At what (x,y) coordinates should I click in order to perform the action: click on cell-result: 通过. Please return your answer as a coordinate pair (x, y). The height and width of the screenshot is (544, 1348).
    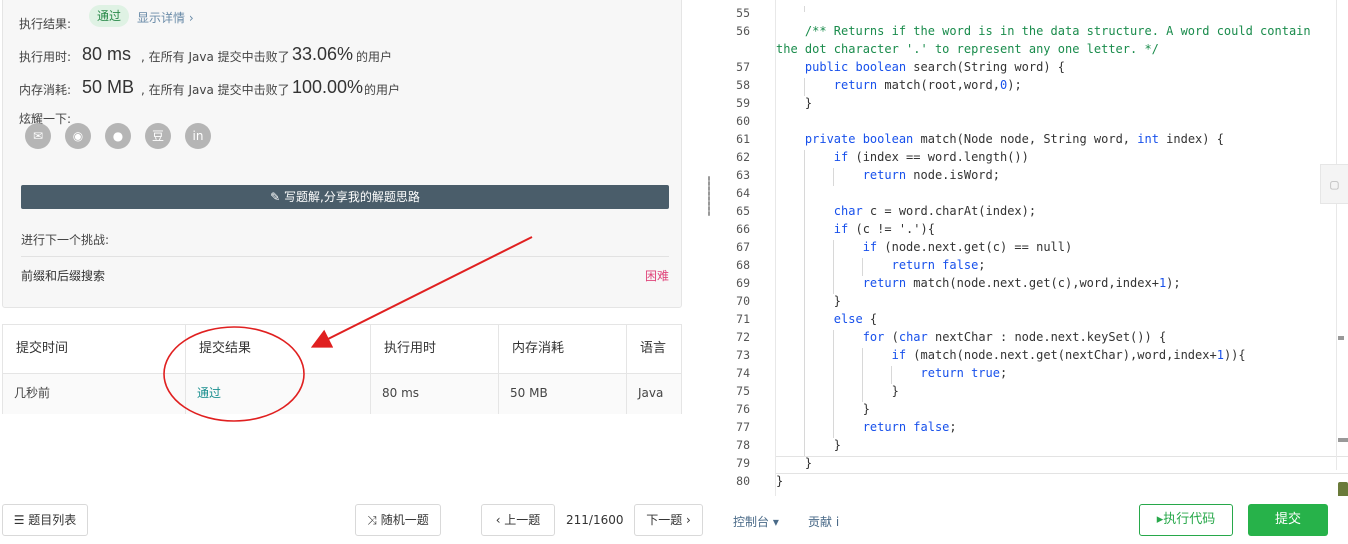
    Looking at the image, I should click on (278, 393).